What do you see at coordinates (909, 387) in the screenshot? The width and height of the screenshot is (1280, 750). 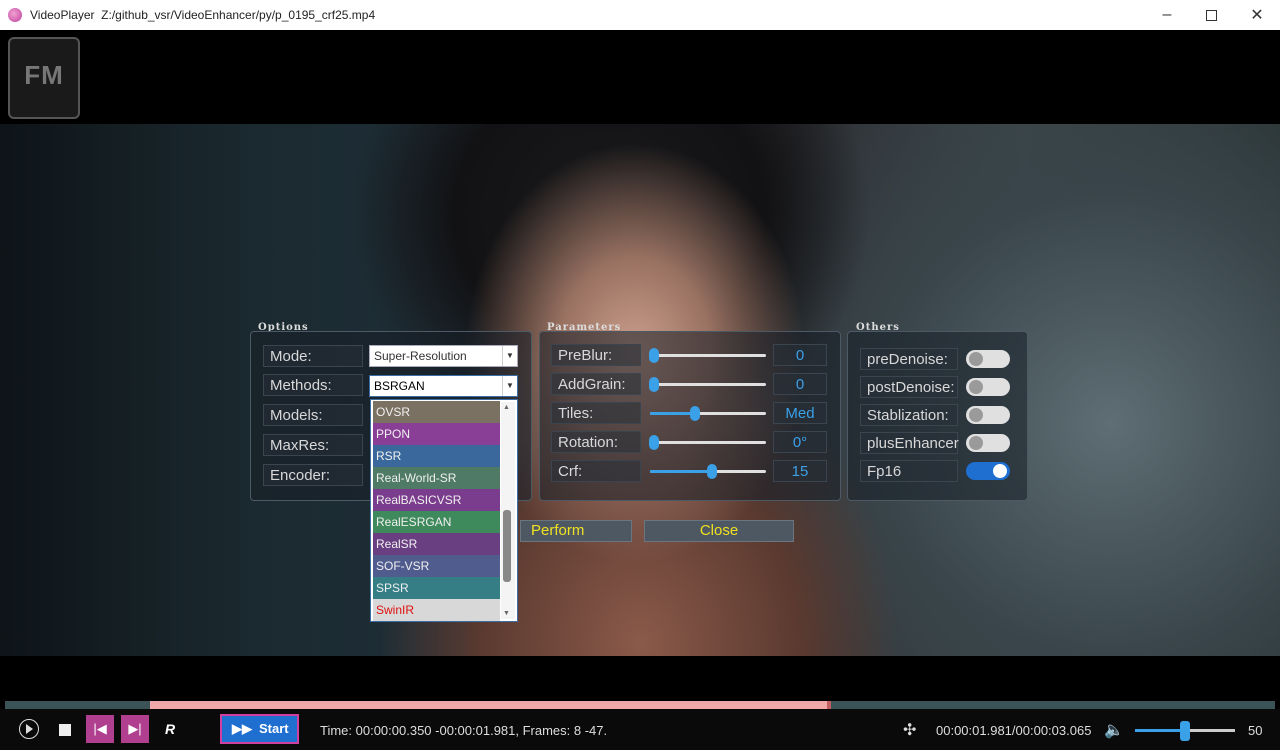 I see `toggle-label: postDenoise:` at bounding box center [909, 387].